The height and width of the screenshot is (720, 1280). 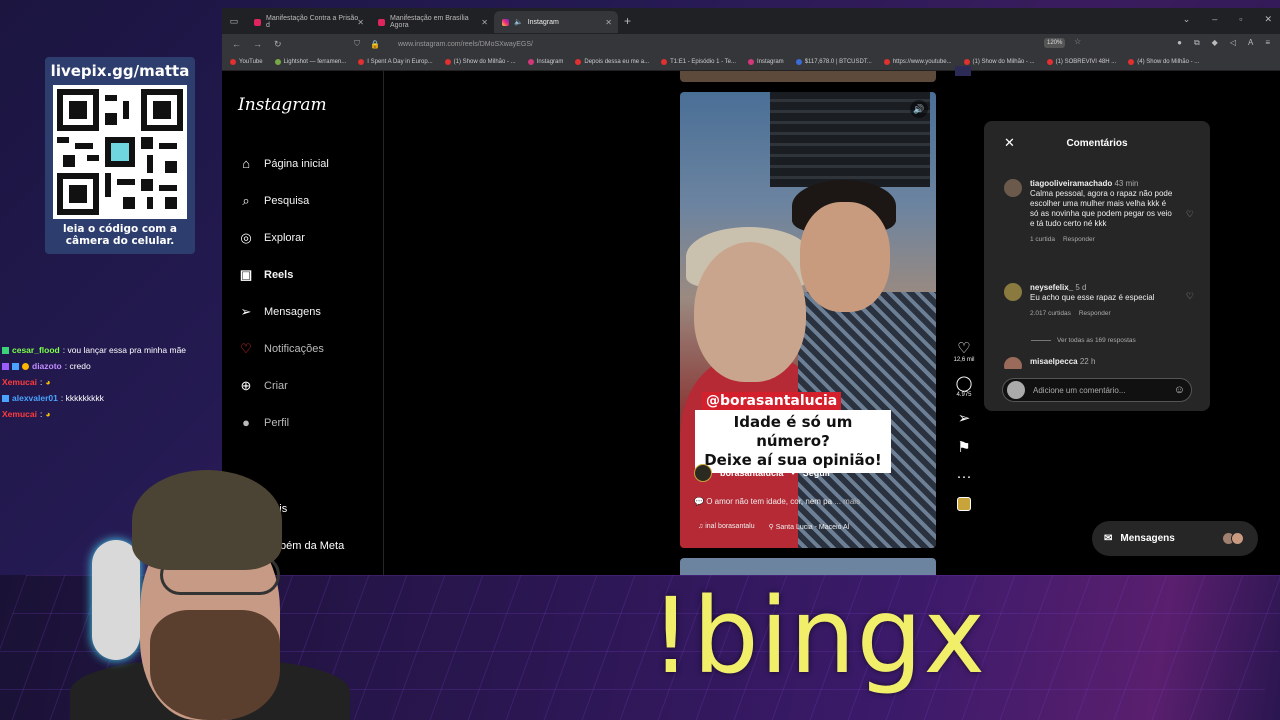 What do you see at coordinates (726, 527) in the screenshot?
I see `audio-link: ♫ inal borasantalu` at bounding box center [726, 527].